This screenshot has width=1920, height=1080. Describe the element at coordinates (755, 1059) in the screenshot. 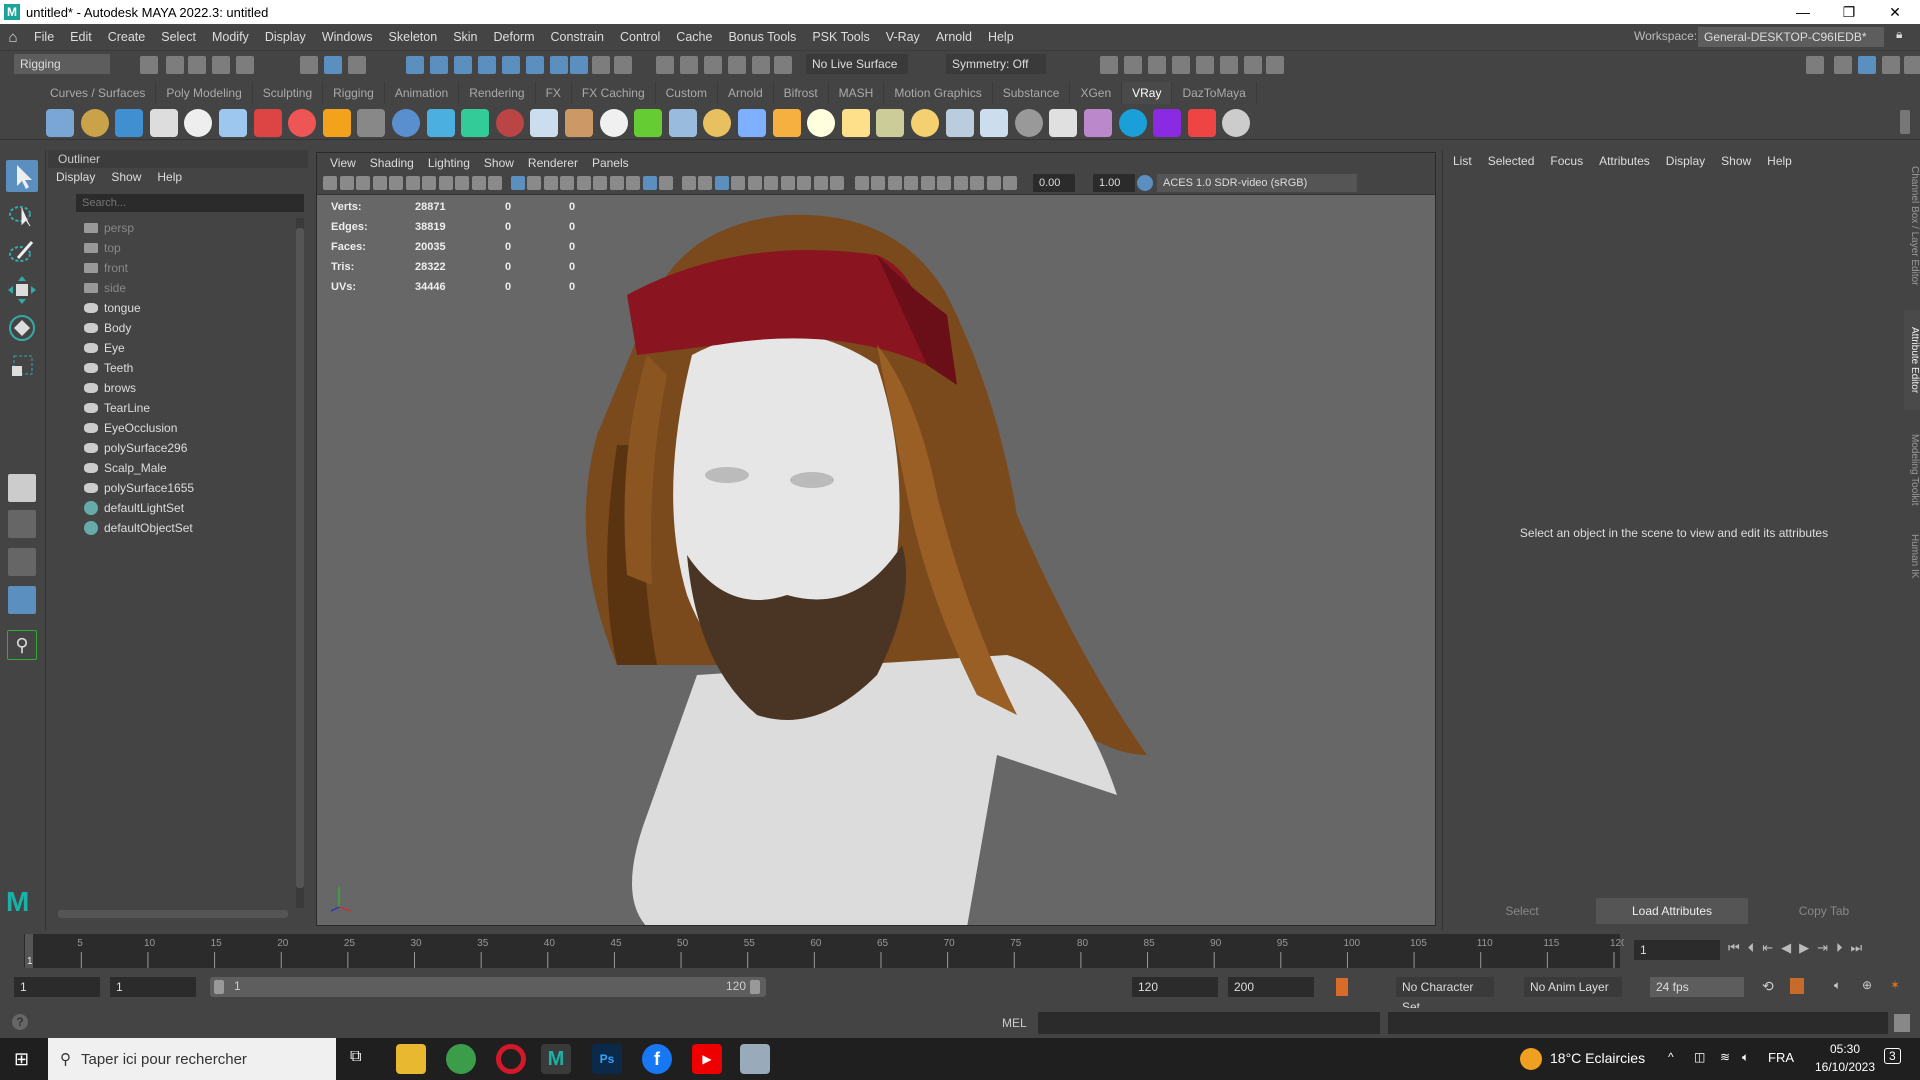

I see `app-icon` at that location.